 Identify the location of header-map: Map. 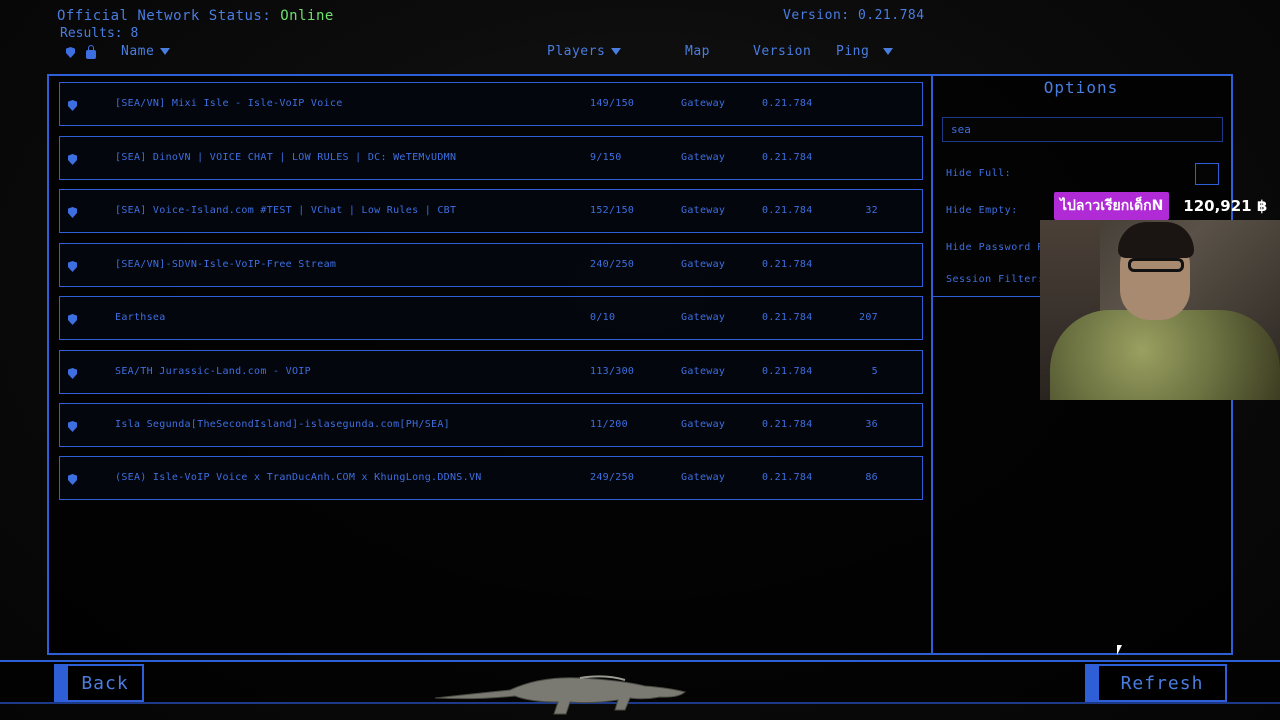
(697, 51).